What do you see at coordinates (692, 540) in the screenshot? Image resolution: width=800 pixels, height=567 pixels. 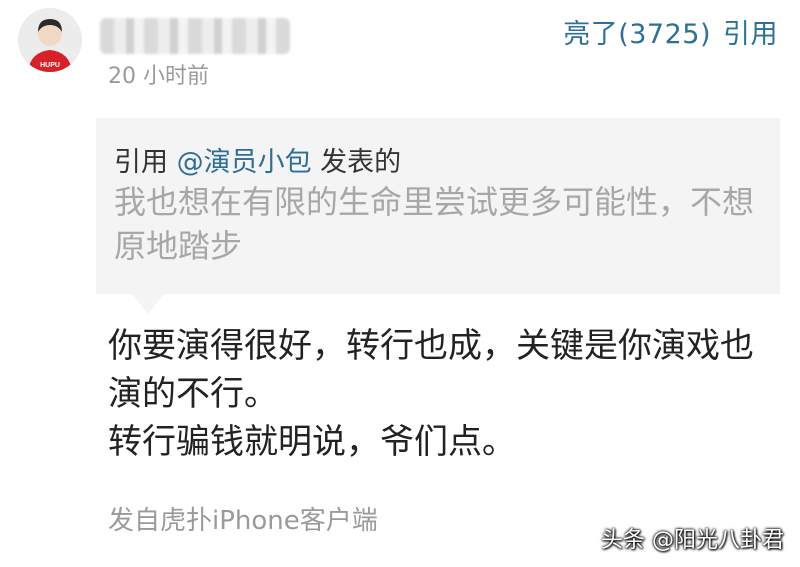 I see `watermark: 头条 @阳光八卦君` at bounding box center [692, 540].